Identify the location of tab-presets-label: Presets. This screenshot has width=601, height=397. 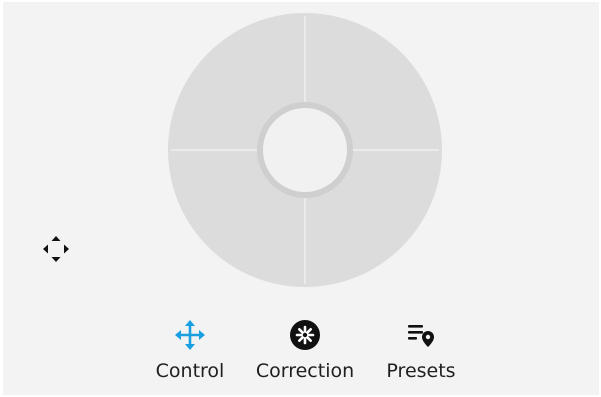
(421, 371).